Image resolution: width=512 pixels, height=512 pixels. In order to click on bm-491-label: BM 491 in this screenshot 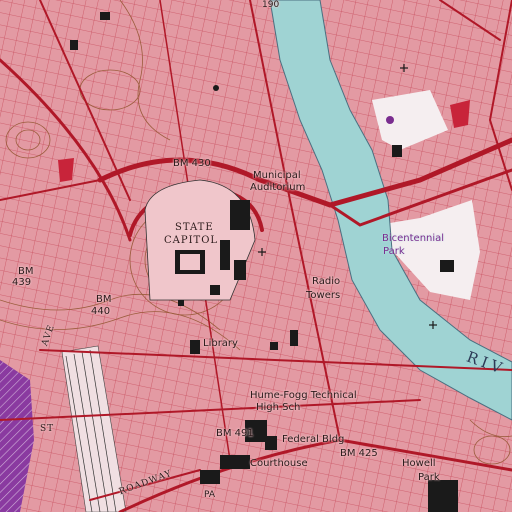, I will do `click(235, 433)`.